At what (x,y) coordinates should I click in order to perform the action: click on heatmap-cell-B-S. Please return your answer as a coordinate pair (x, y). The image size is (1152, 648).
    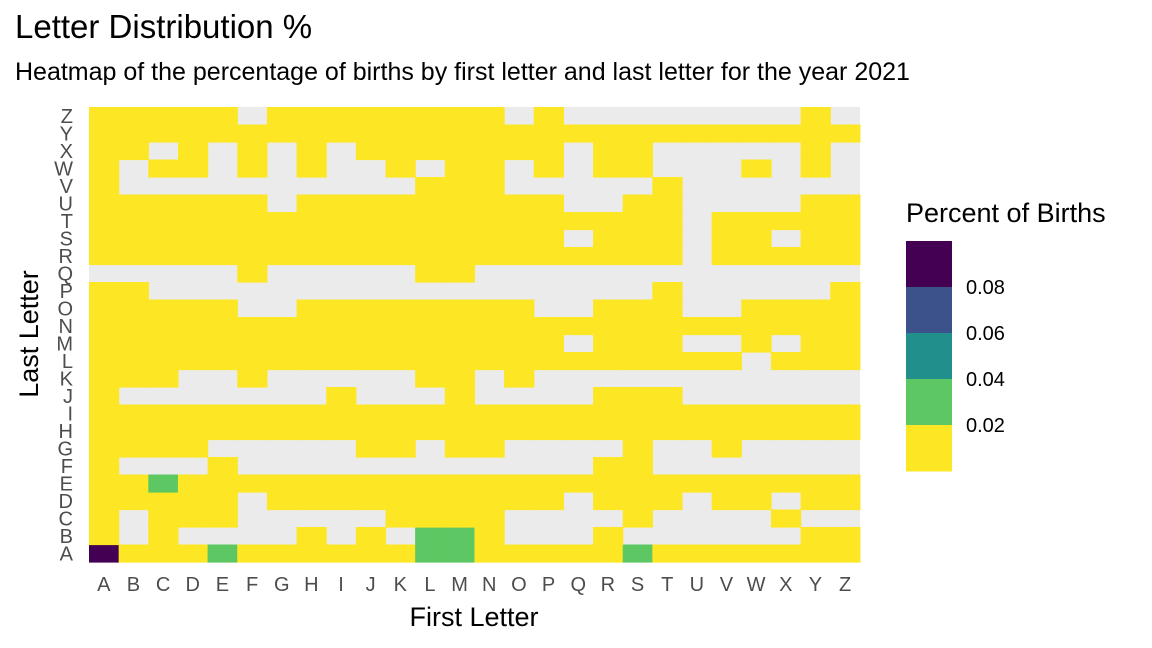
    Looking at the image, I should click on (133, 238).